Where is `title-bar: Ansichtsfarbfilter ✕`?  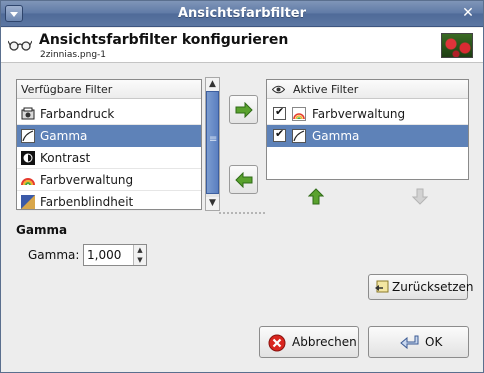
title-bar: Ansichtsfarbfilter ✕ is located at coordinates (242, 14).